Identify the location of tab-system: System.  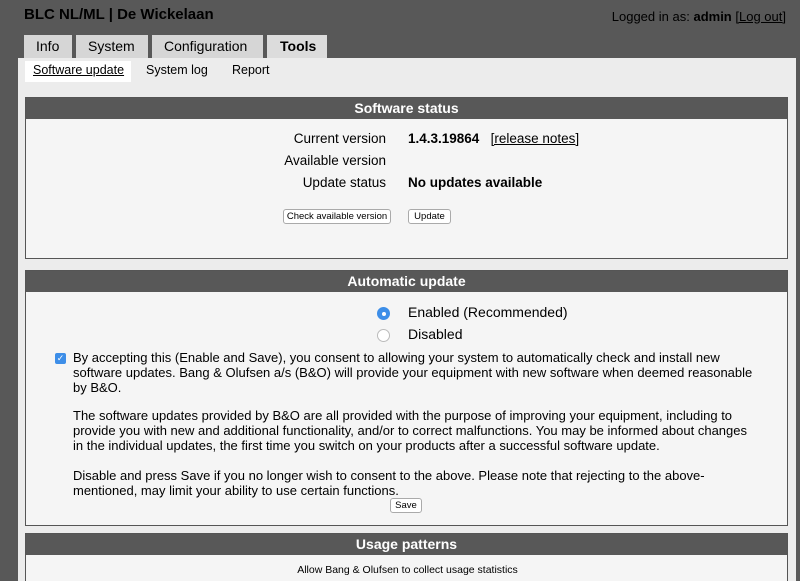
(112, 46).